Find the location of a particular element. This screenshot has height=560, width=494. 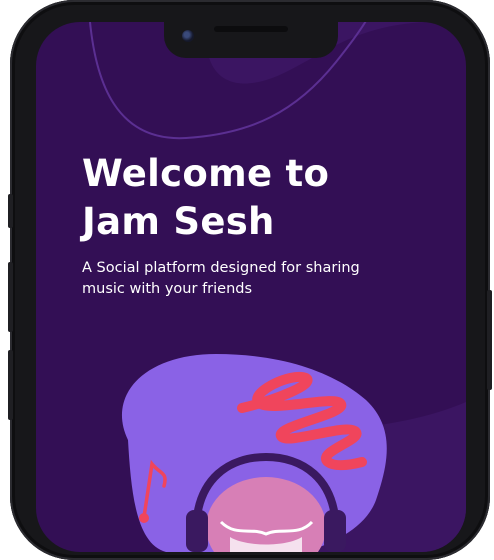

side-button-volume-up is located at coordinates (10, 297).